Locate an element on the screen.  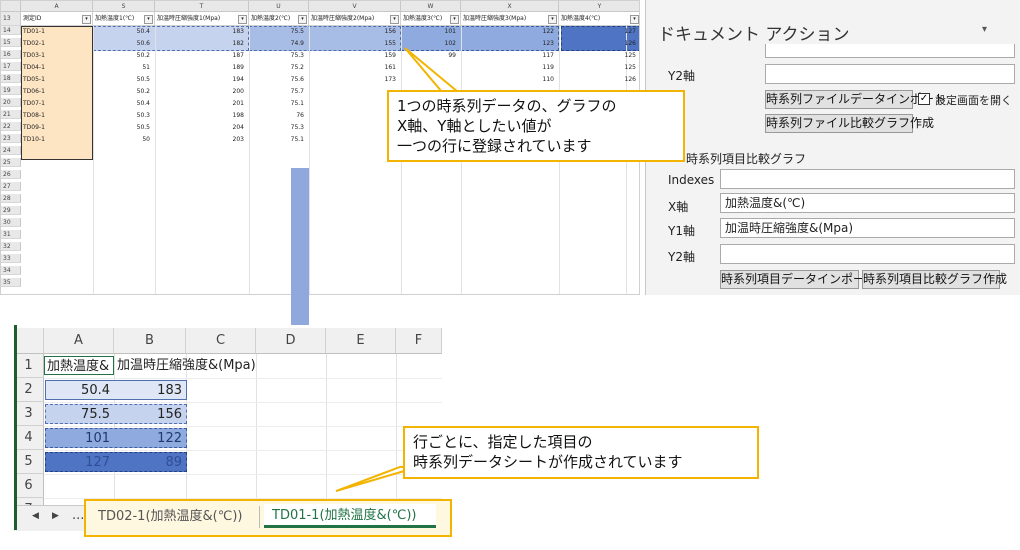
measurement-id-cell: TD03-1 is located at coordinates (57, 55).